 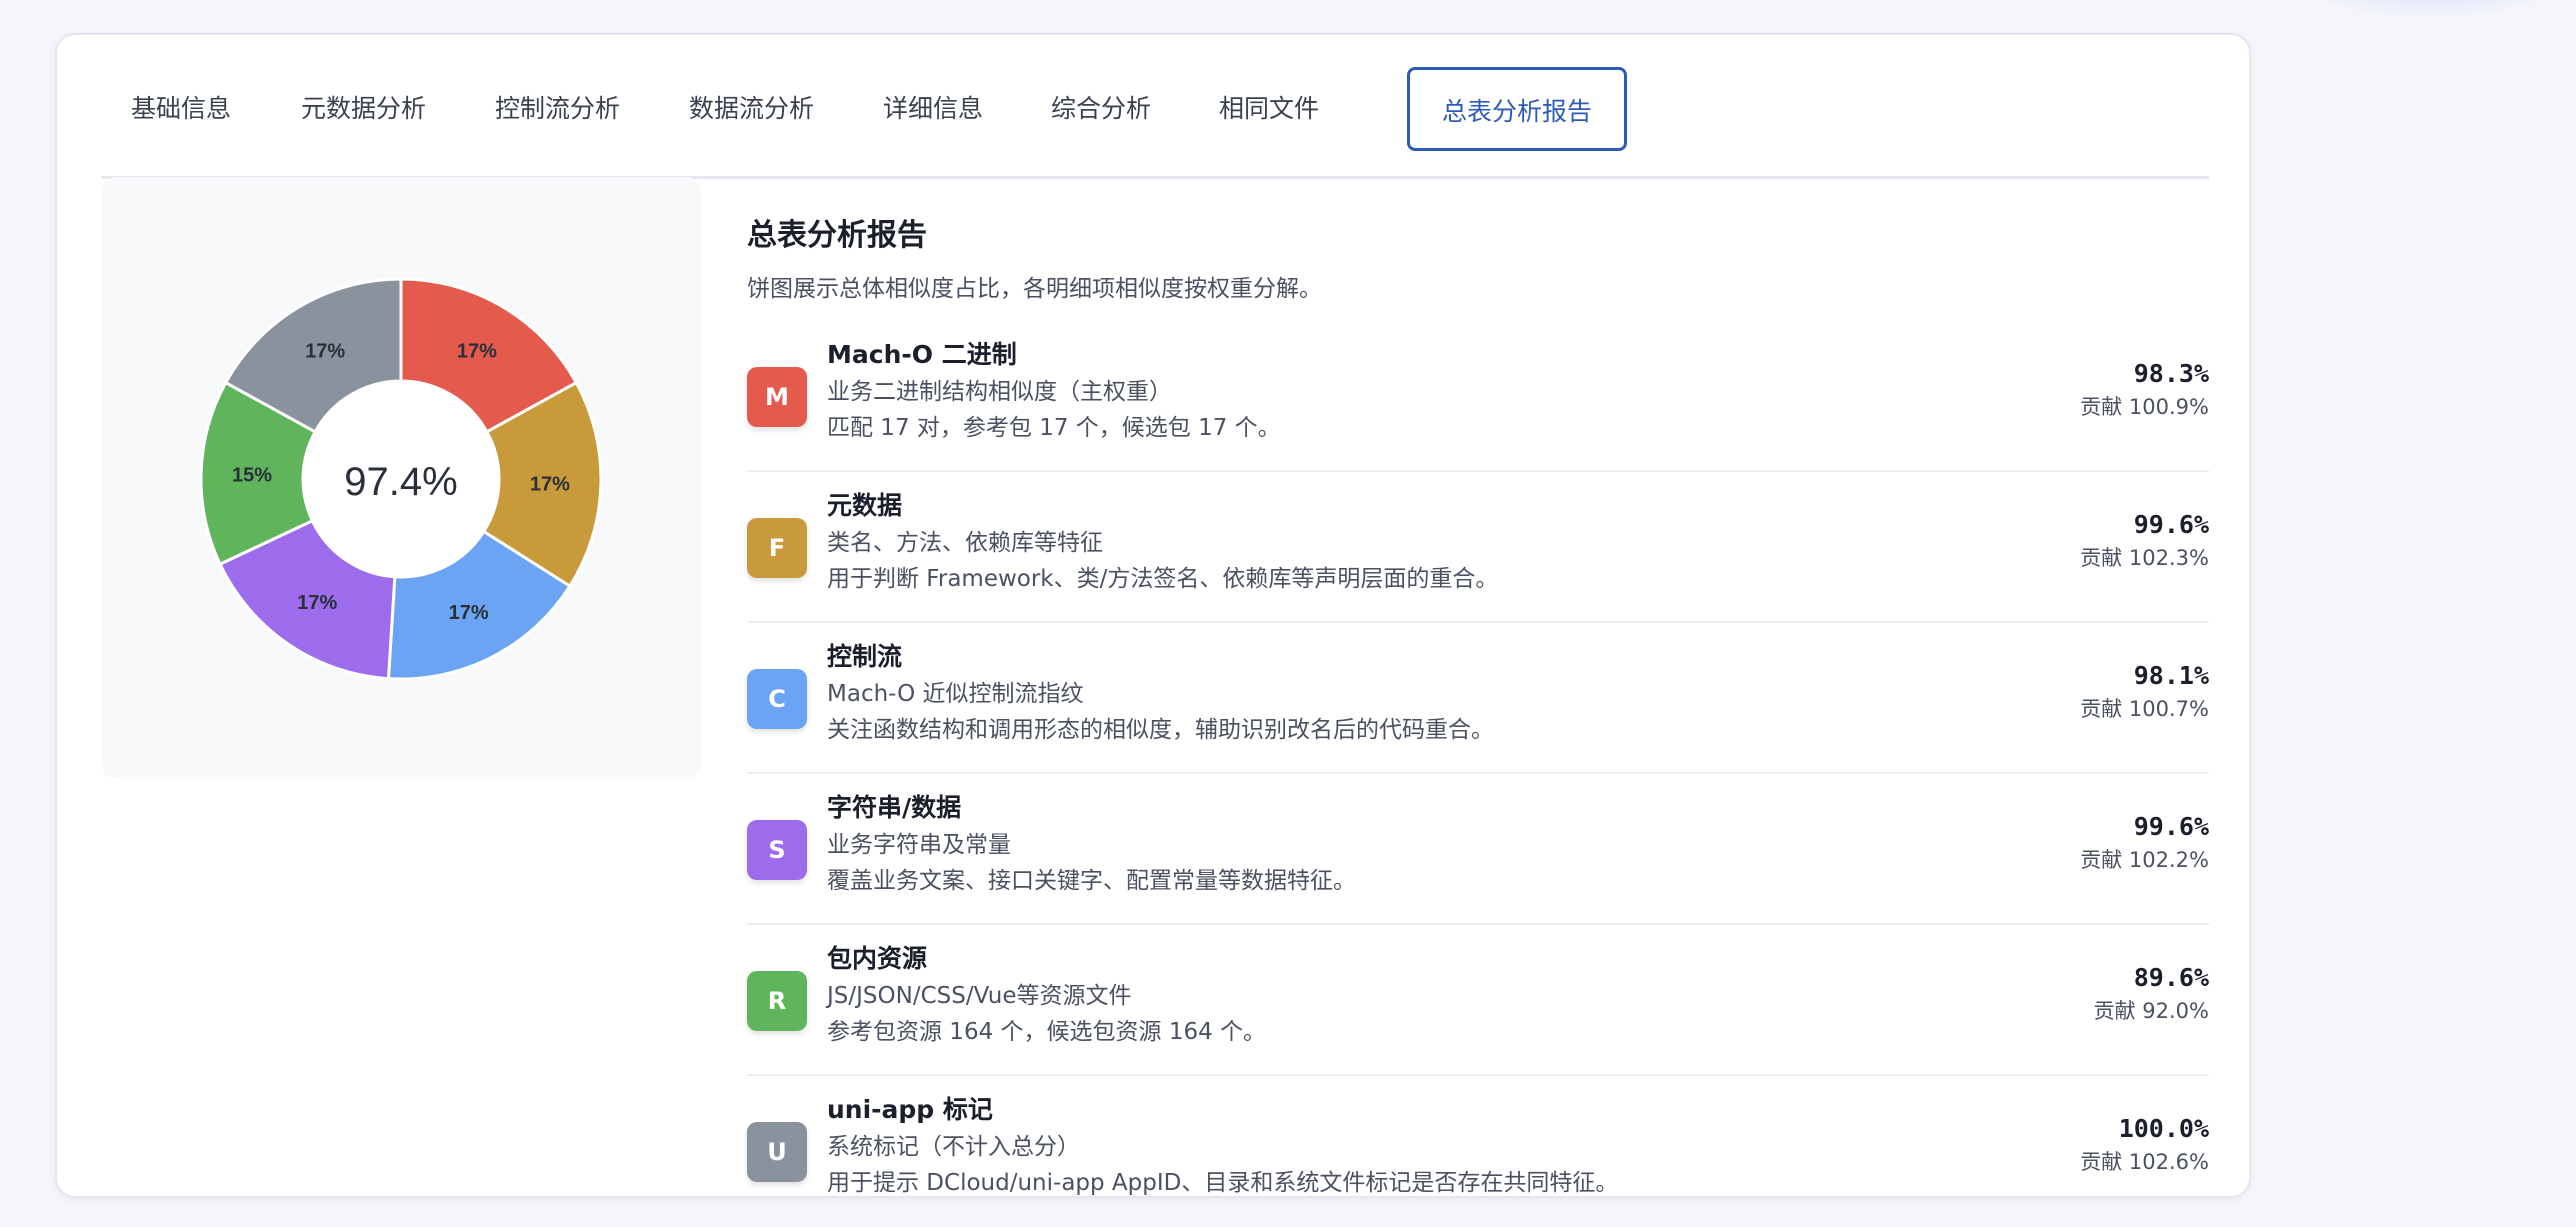 I want to click on pie-slice-label-2: 17%, so click(x=469, y=613).